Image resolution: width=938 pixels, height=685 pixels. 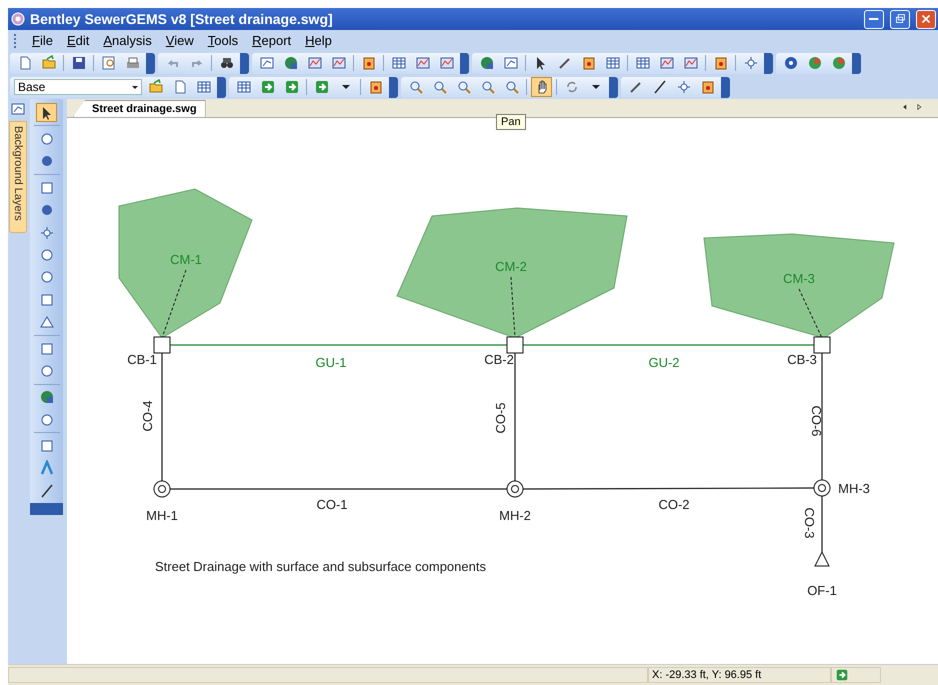 What do you see at coordinates (499, 359) in the screenshot?
I see `node-label: CB-2` at bounding box center [499, 359].